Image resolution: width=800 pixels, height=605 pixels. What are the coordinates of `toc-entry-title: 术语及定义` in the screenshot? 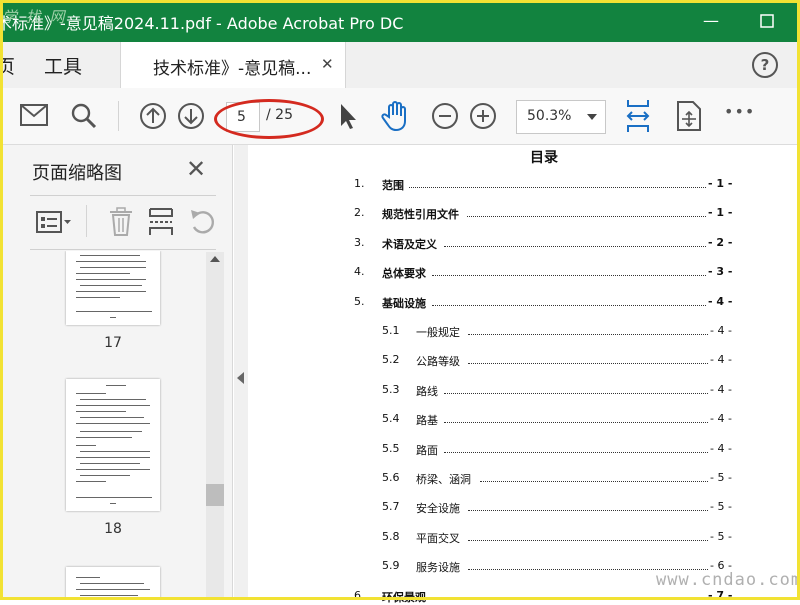 It's located at (409, 244).